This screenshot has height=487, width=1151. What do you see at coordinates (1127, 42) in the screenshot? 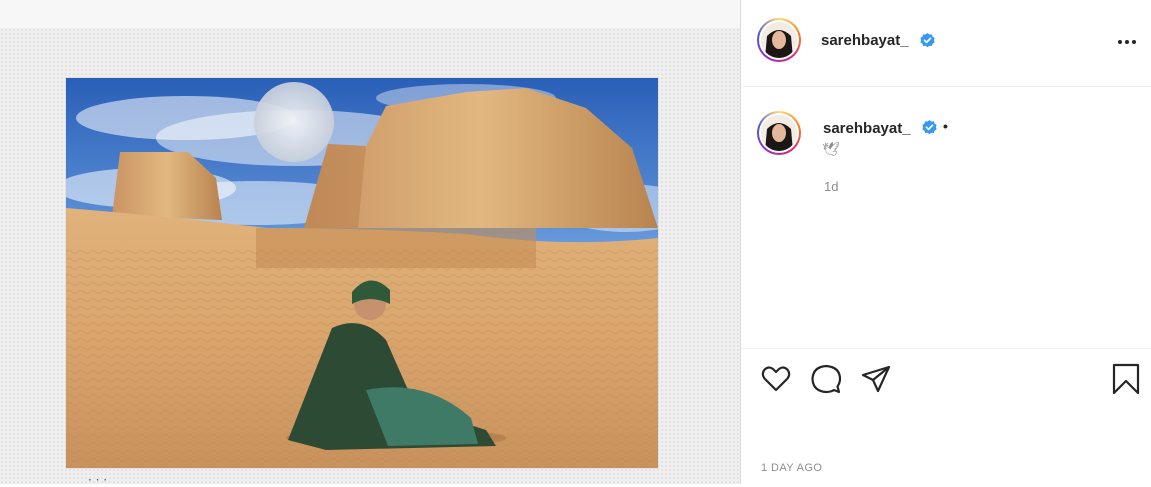
I see `more-options-icon` at bounding box center [1127, 42].